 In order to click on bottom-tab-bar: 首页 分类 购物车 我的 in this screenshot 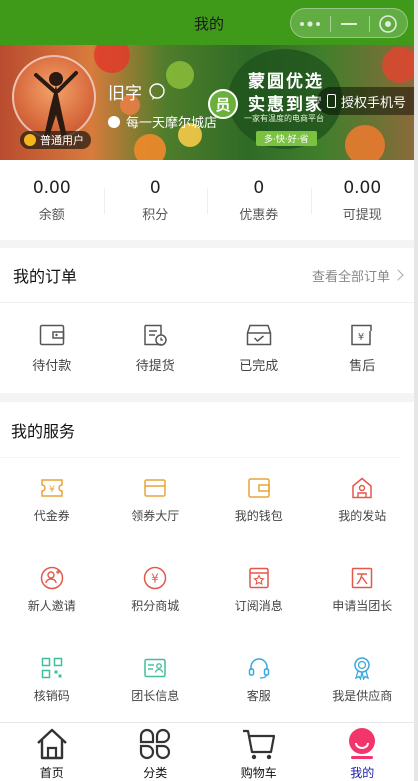, I will do `click(207, 751)`.